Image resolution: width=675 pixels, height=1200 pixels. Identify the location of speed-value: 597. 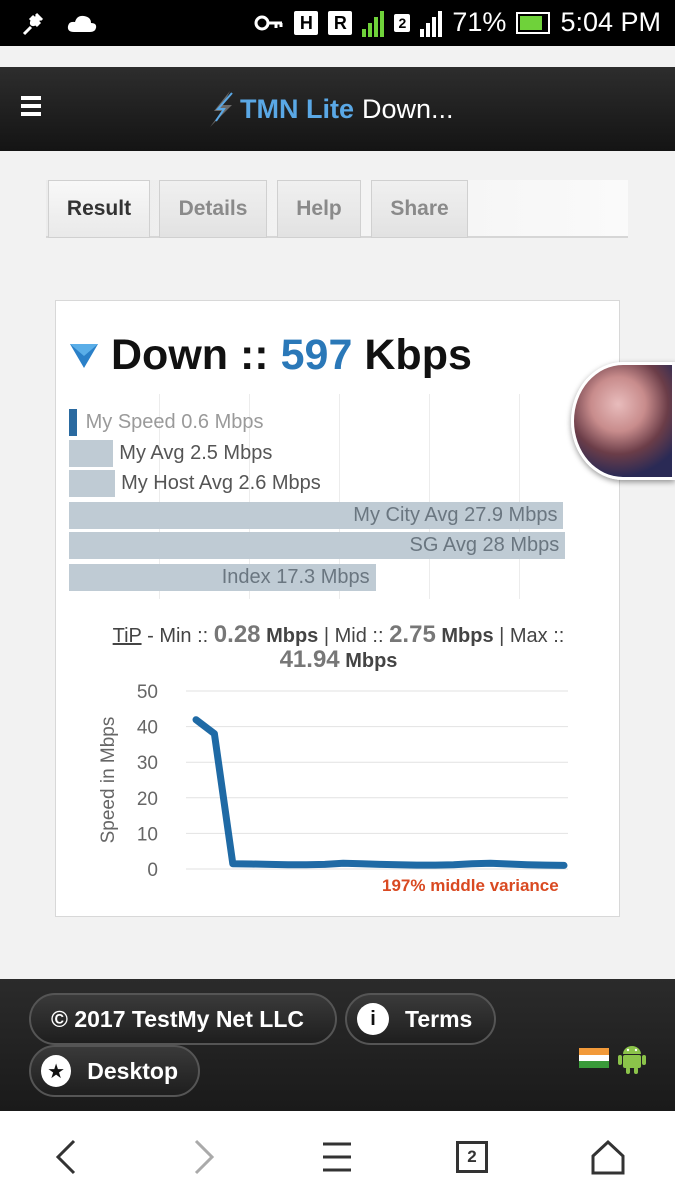
(316, 355).